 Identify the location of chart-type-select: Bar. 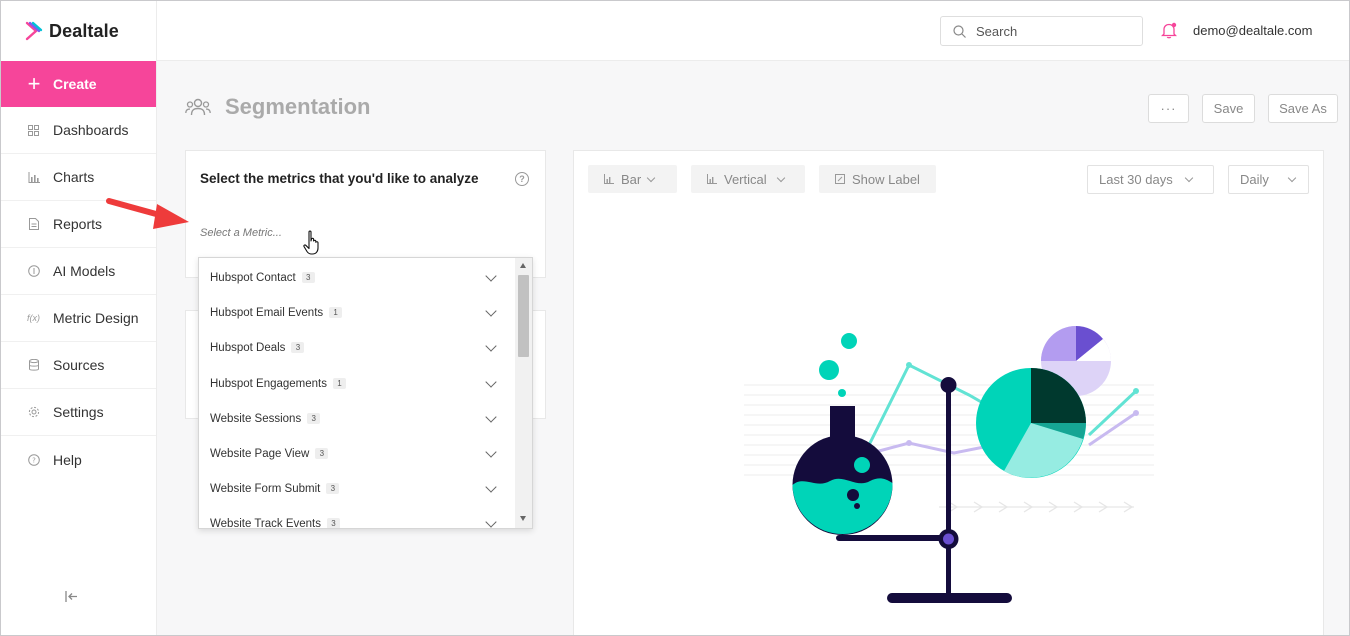
(632, 179).